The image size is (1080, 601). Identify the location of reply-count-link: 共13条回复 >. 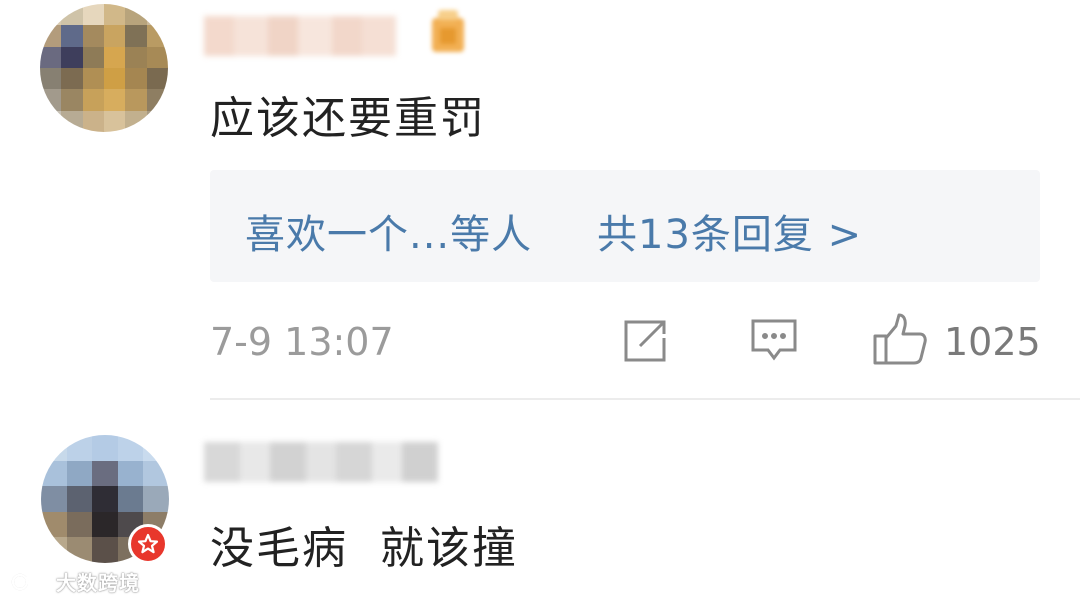
(729, 231).